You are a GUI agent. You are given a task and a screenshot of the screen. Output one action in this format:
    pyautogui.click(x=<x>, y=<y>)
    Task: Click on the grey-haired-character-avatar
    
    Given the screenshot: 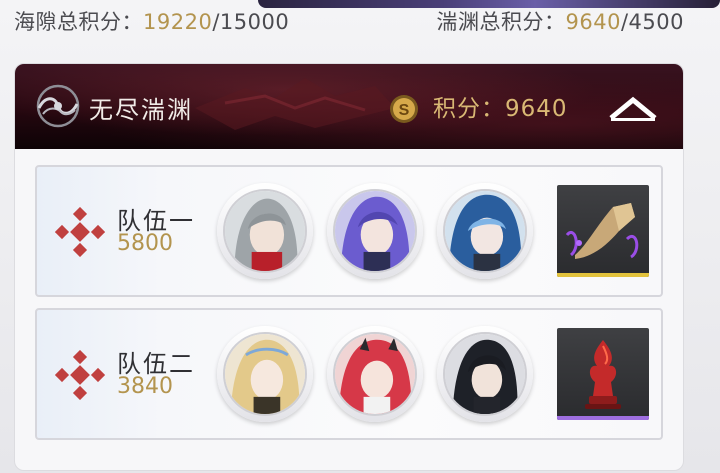 What is the action you would take?
    pyautogui.click(x=265, y=231)
    